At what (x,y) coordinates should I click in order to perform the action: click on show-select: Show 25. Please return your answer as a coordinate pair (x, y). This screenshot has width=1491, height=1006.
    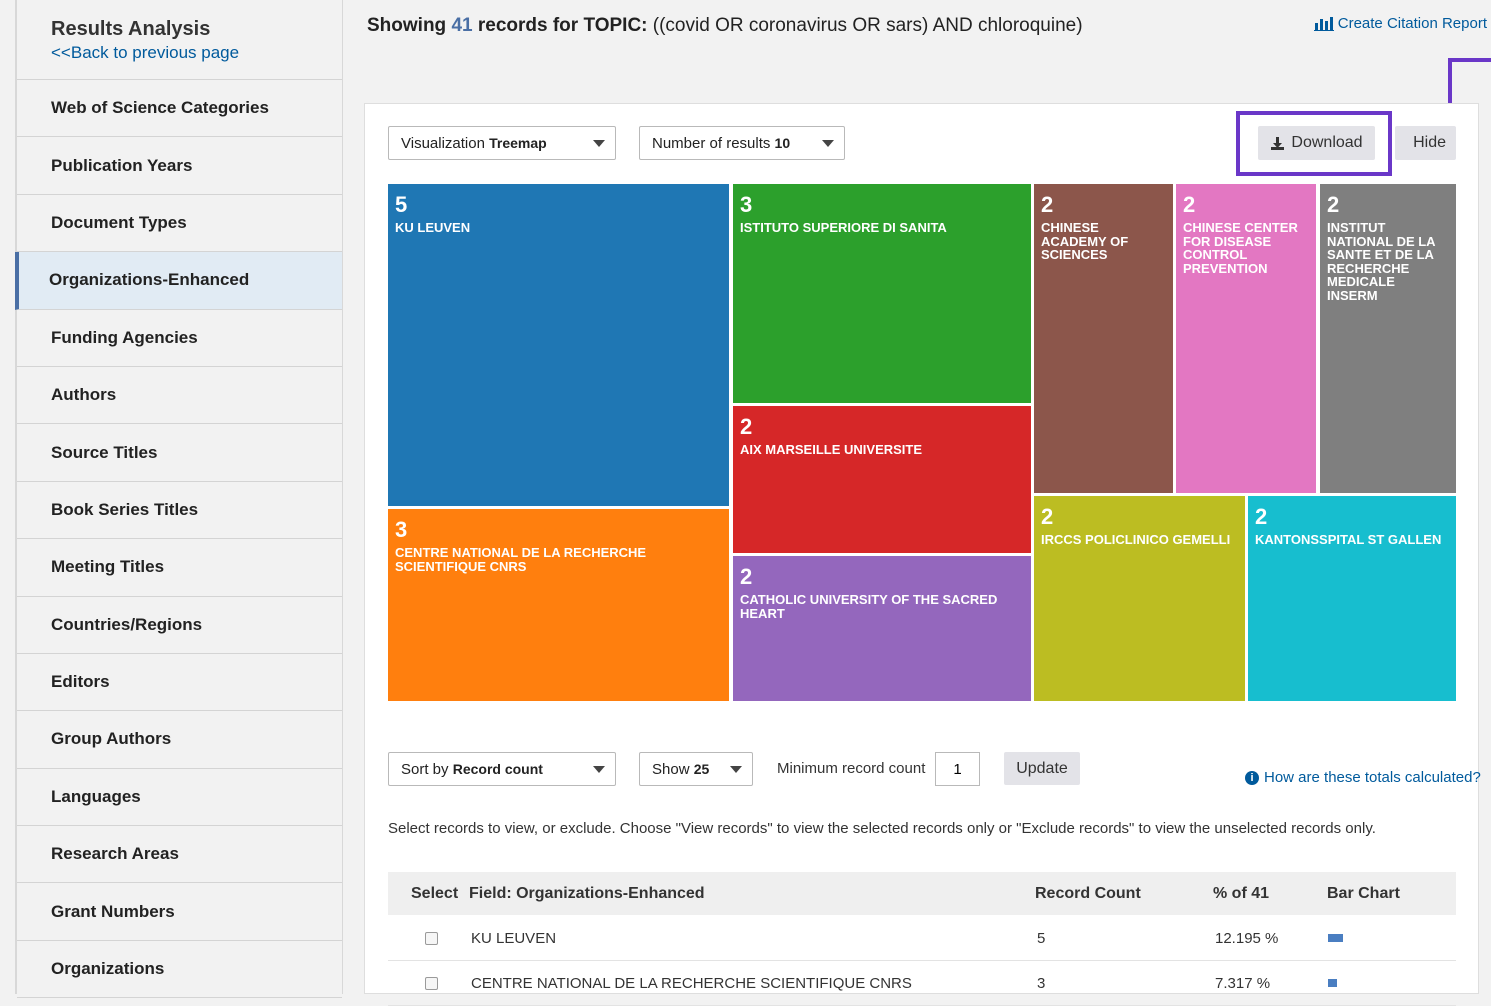
    Looking at the image, I should click on (696, 769).